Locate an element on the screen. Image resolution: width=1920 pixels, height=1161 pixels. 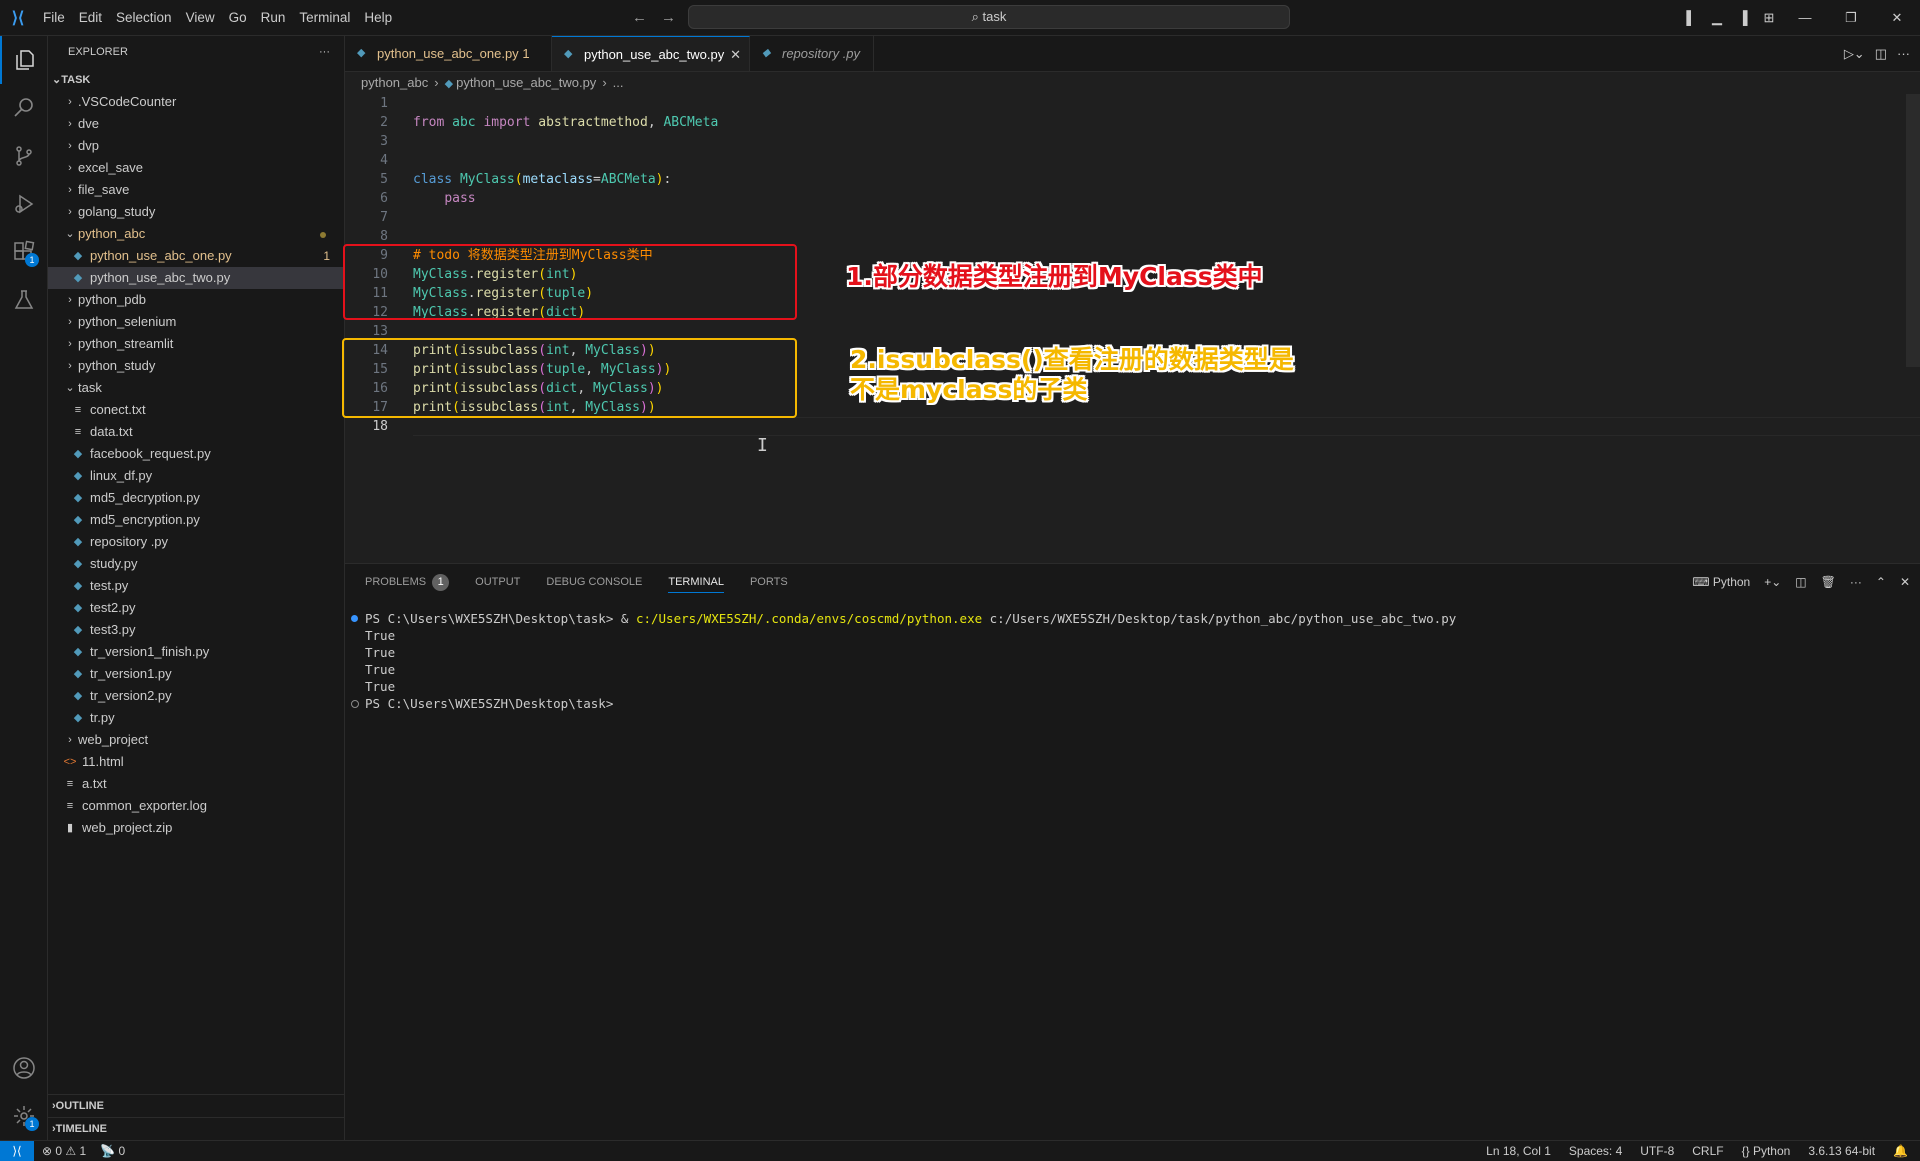
close-panel-icon: ✕ is located at coordinates (1905, 582).